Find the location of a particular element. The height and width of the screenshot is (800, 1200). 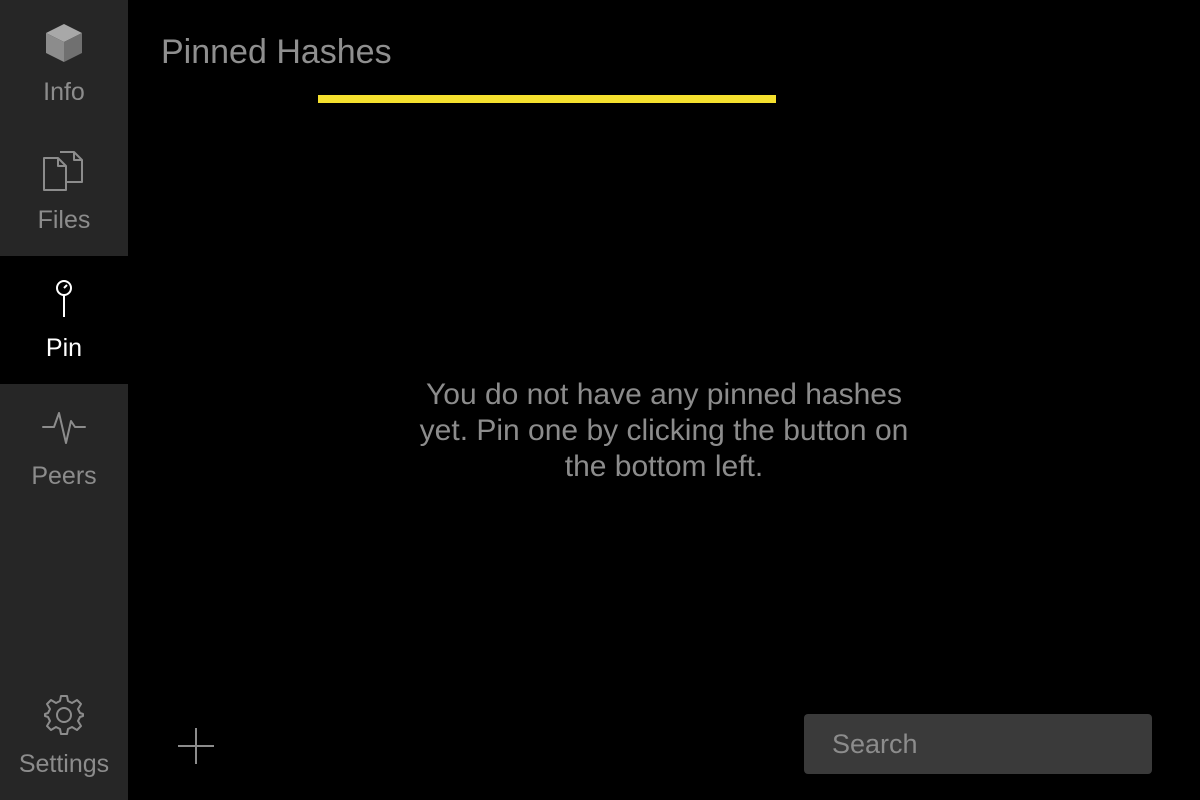

sidebar-item-settings: Settings is located at coordinates (64, 736).